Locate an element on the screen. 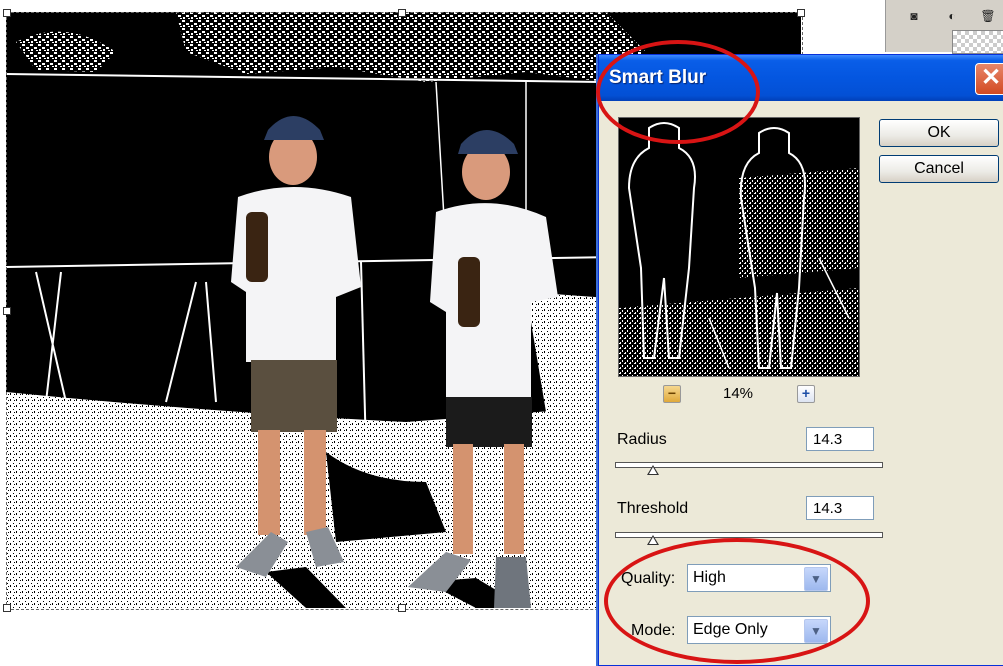 This screenshot has width=1003, height=666. threshold-slider-thumb is located at coordinates (653, 540).